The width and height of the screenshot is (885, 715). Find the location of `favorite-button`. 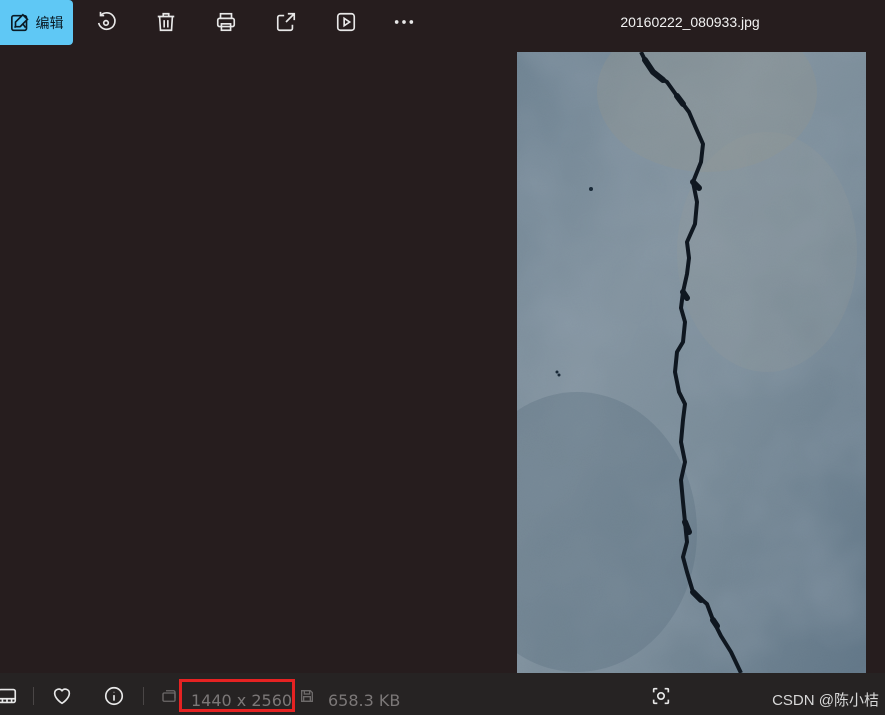

favorite-button is located at coordinates (62, 696).